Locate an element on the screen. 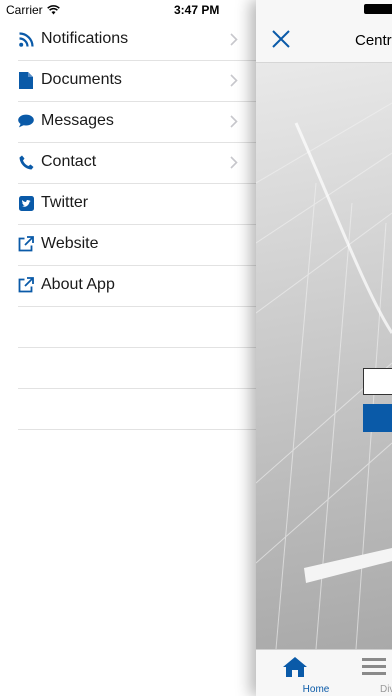  clock: 3:47 PM is located at coordinates (197, 10).